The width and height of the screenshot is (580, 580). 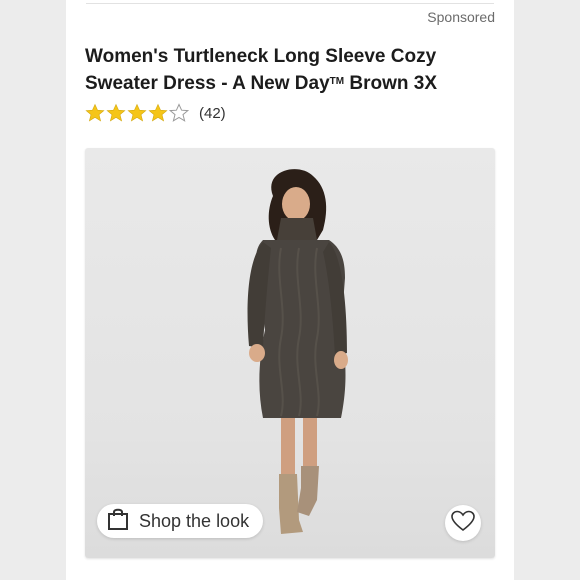 I want to click on right-leg, so click(x=310, y=443).